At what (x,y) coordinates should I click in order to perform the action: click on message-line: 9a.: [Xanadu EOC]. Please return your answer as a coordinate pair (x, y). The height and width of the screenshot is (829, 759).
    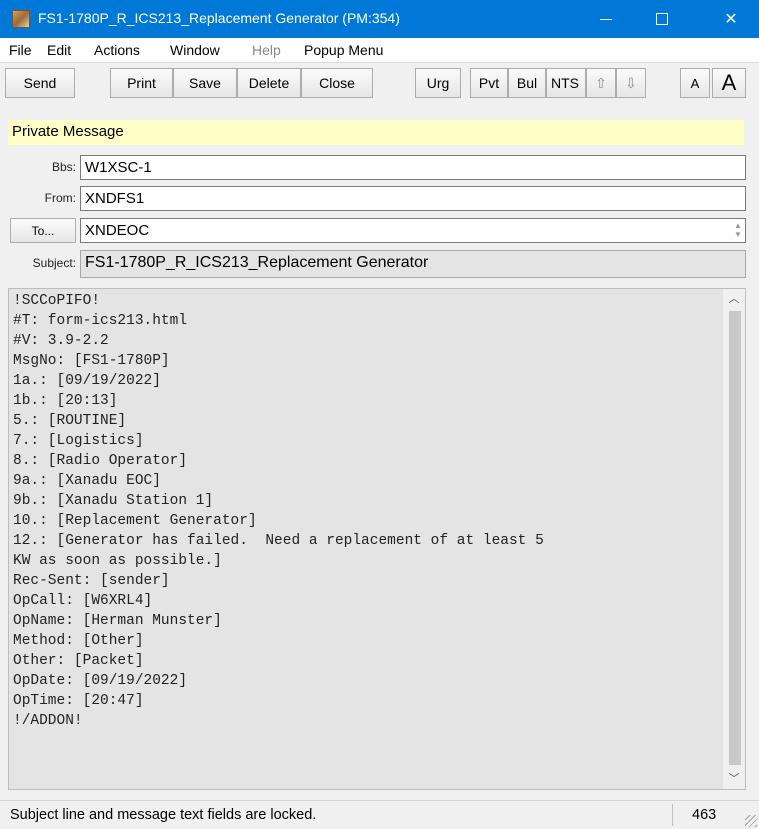
    Looking at the image, I should click on (87, 481).